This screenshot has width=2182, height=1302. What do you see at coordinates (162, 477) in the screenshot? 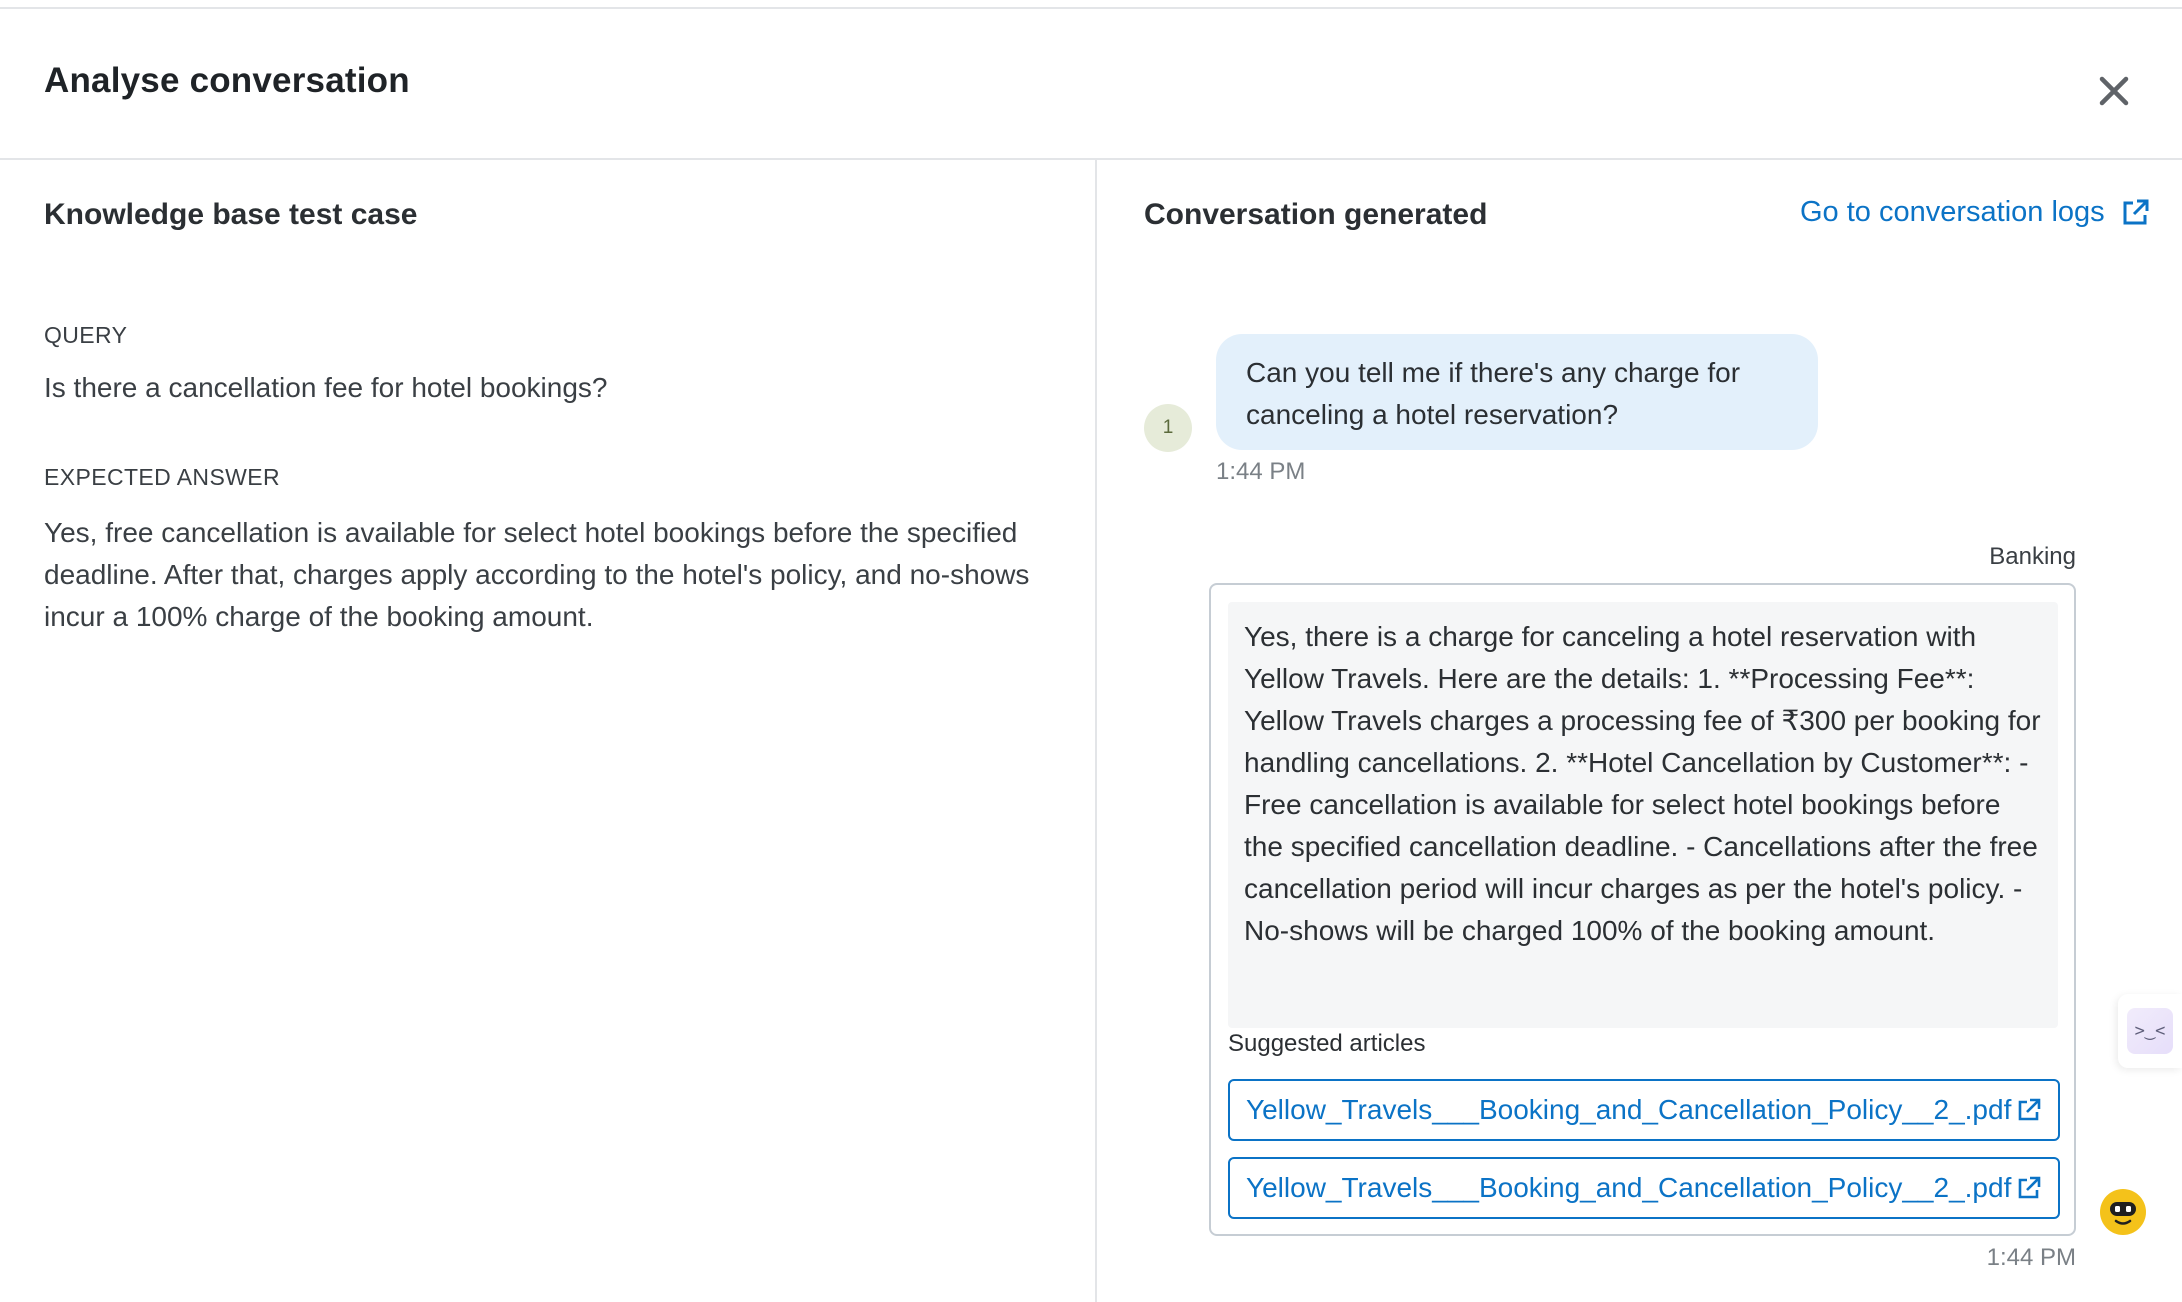
I see `expected-answer-label: EXPECTED ANSWER` at bounding box center [162, 477].